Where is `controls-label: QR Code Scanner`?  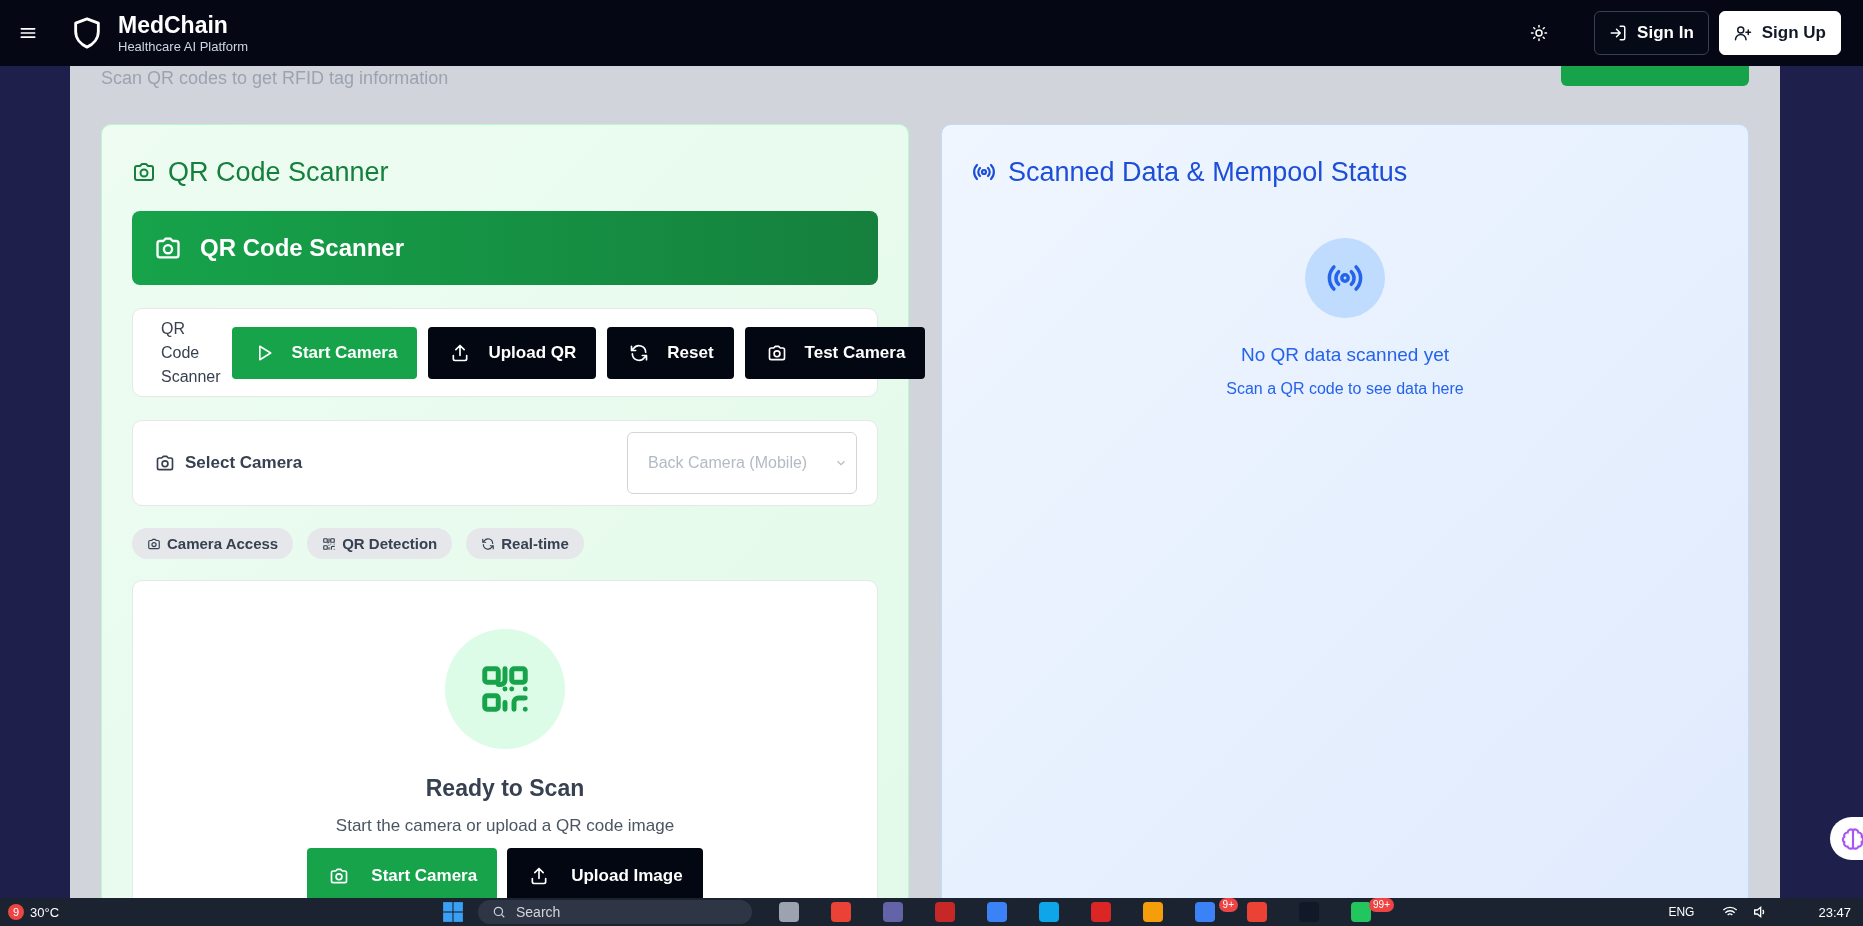 controls-label: QR Code Scanner is located at coordinates (191, 352).